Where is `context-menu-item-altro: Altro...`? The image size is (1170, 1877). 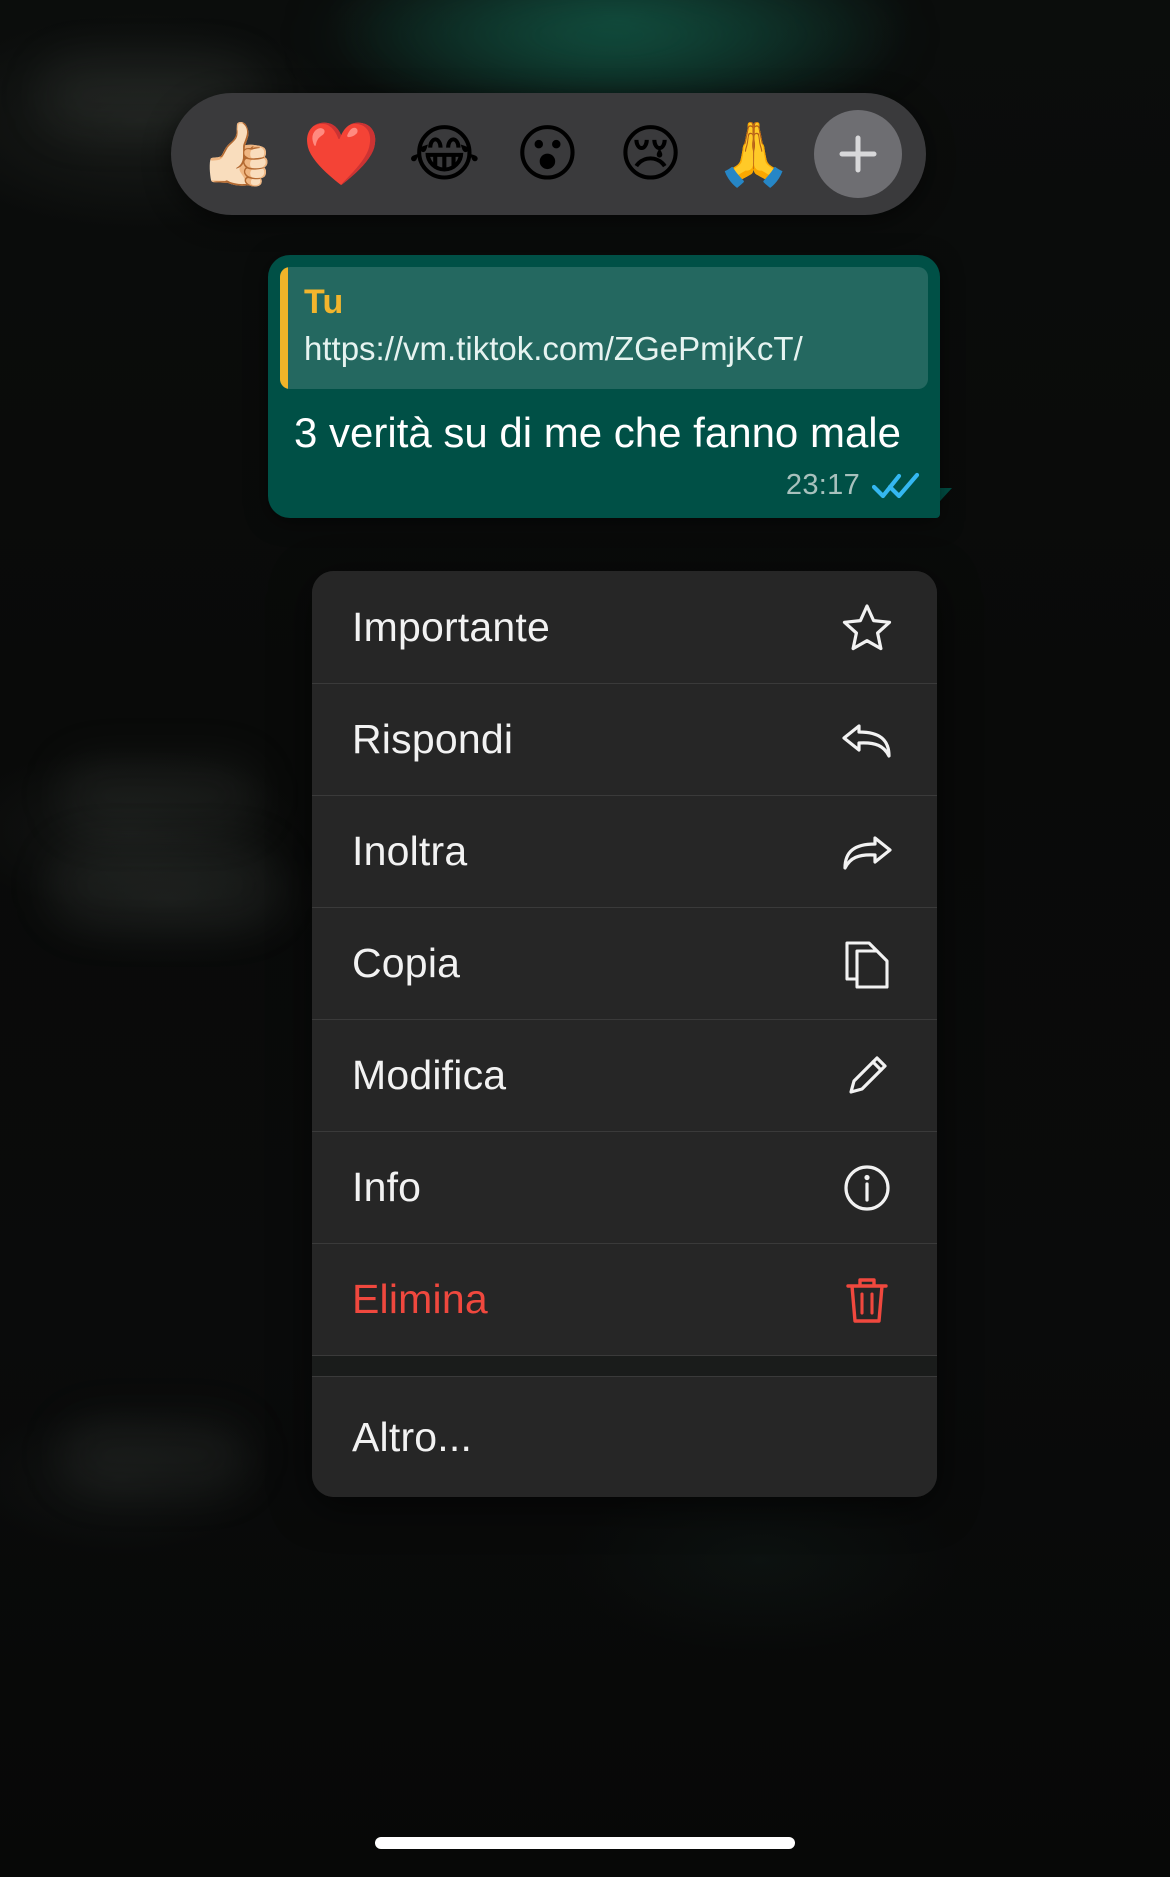
context-menu-item-altro: Altro... is located at coordinates (624, 1437).